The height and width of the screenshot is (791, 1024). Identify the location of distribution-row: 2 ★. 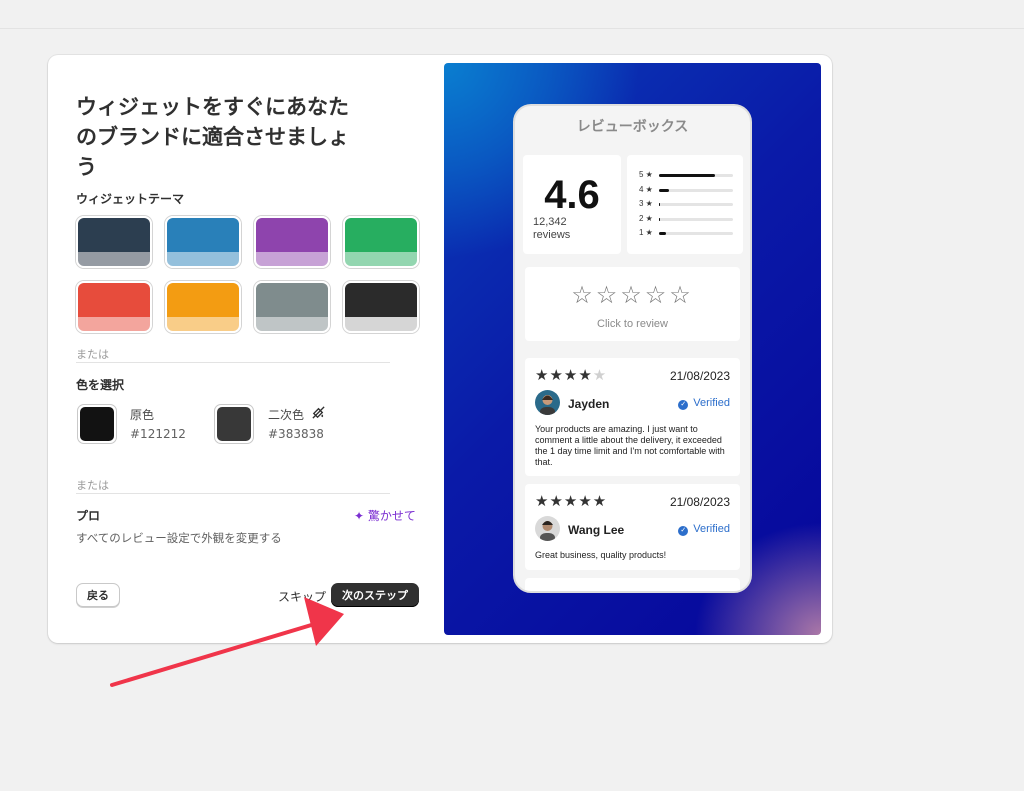
(689, 219).